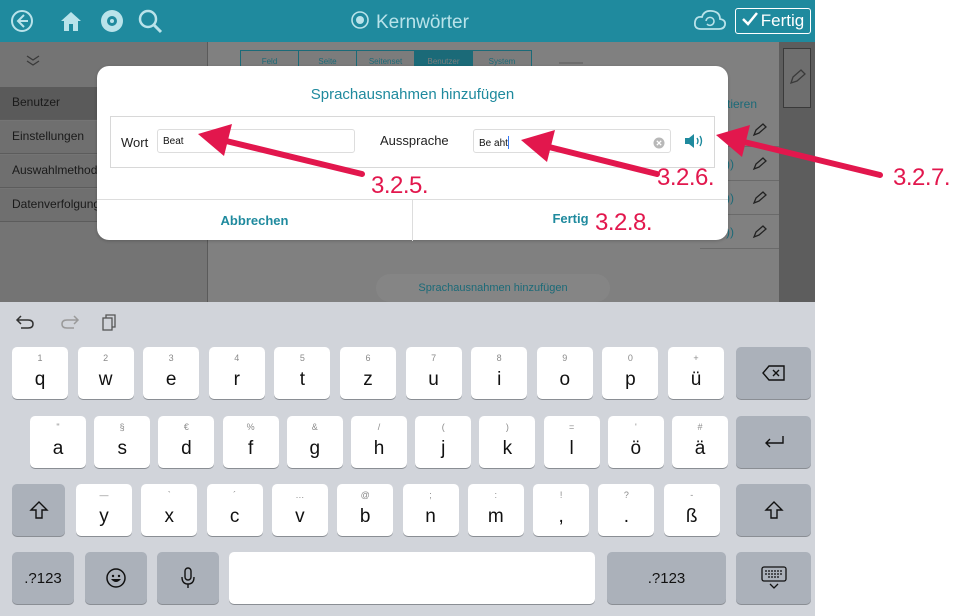  What do you see at coordinates (773, 373) in the screenshot?
I see `backspace-key` at bounding box center [773, 373].